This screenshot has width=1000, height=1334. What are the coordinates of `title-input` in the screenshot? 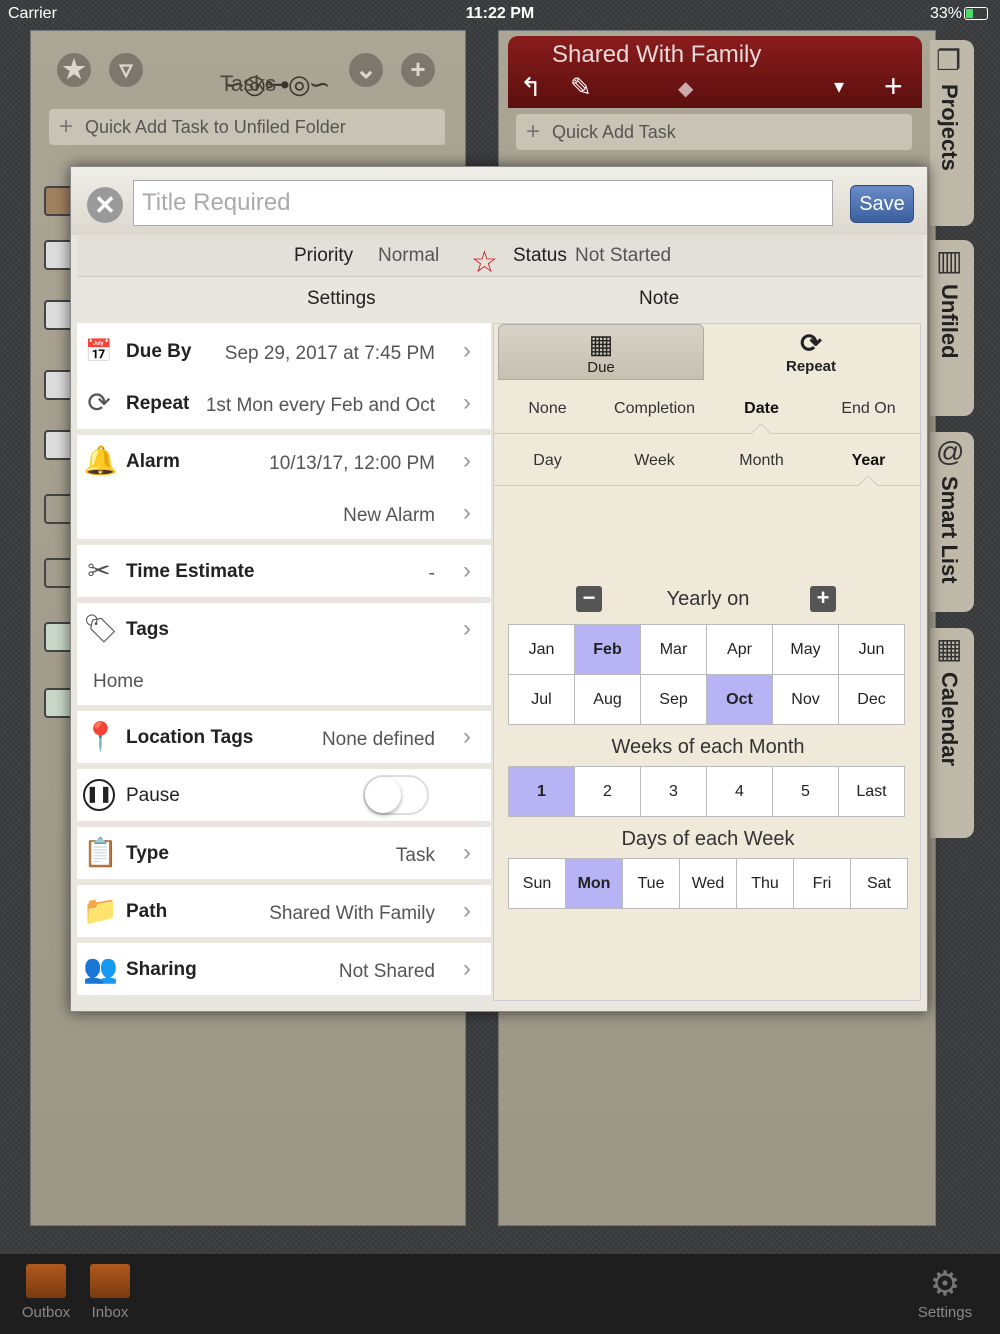 It's located at (483, 203).